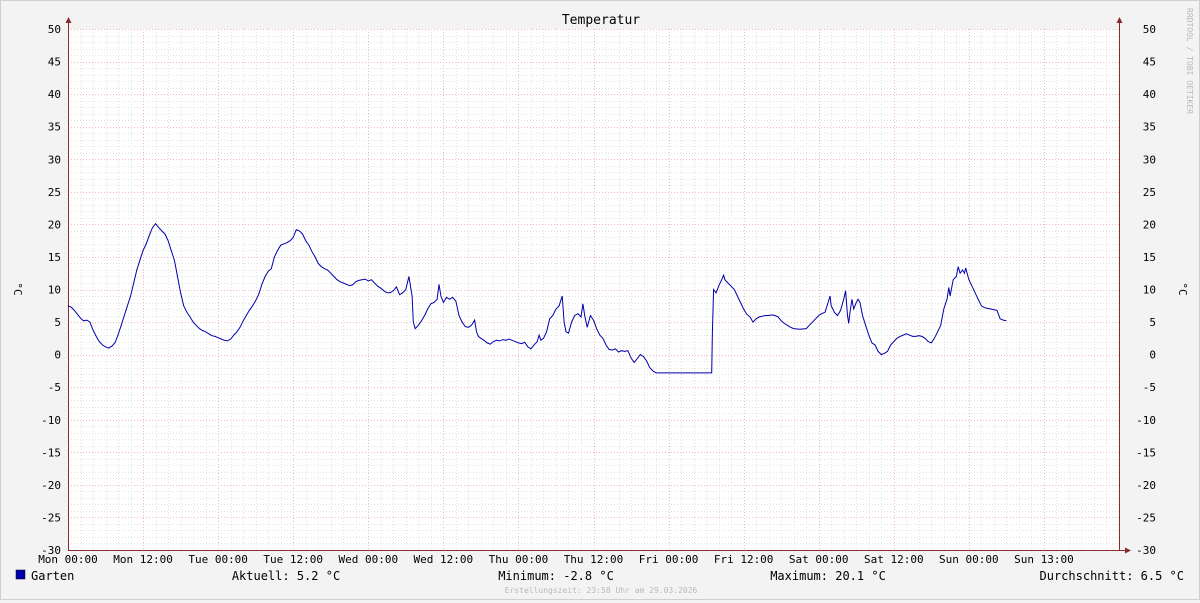 Image resolution: width=1200 pixels, height=603 pixels. What do you see at coordinates (52, 576) in the screenshot?
I see `legend-series-name: Garten` at bounding box center [52, 576].